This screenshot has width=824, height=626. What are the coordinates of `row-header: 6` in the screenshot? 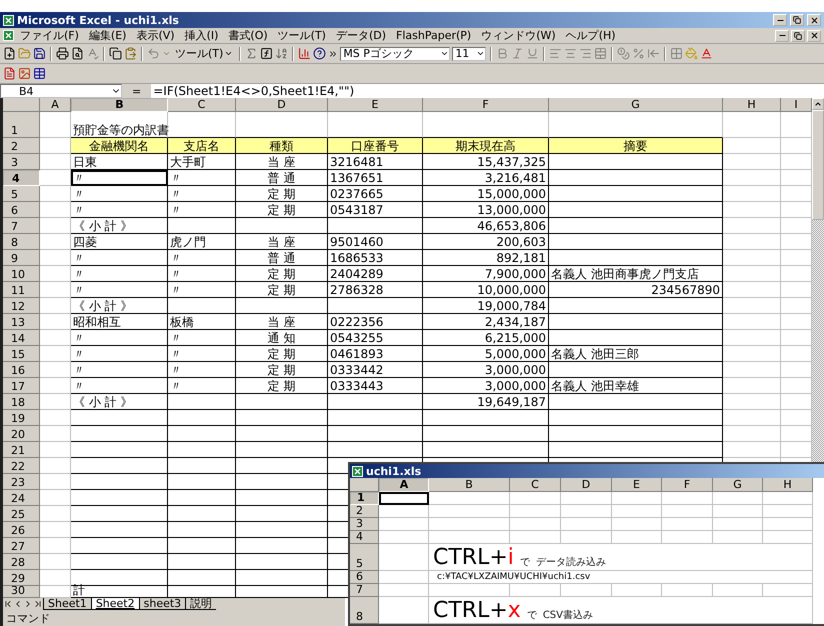 It's located at (21, 210).